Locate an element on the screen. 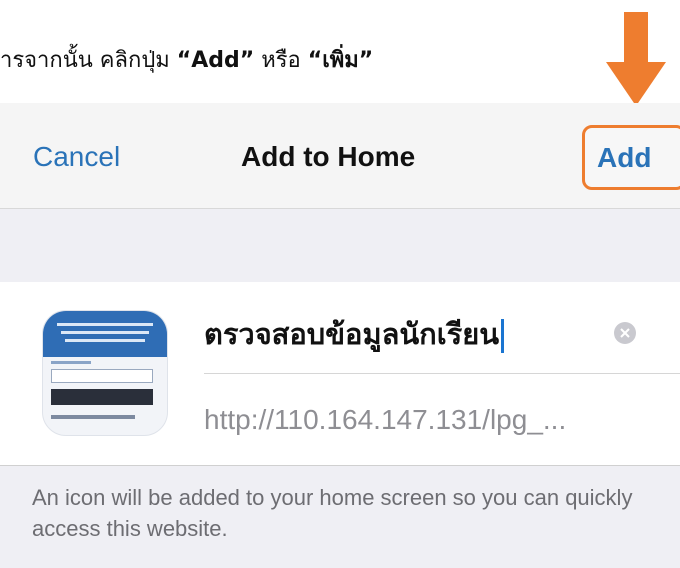 The height and width of the screenshot is (568, 680). thumbnail-button is located at coordinates (102, 397).